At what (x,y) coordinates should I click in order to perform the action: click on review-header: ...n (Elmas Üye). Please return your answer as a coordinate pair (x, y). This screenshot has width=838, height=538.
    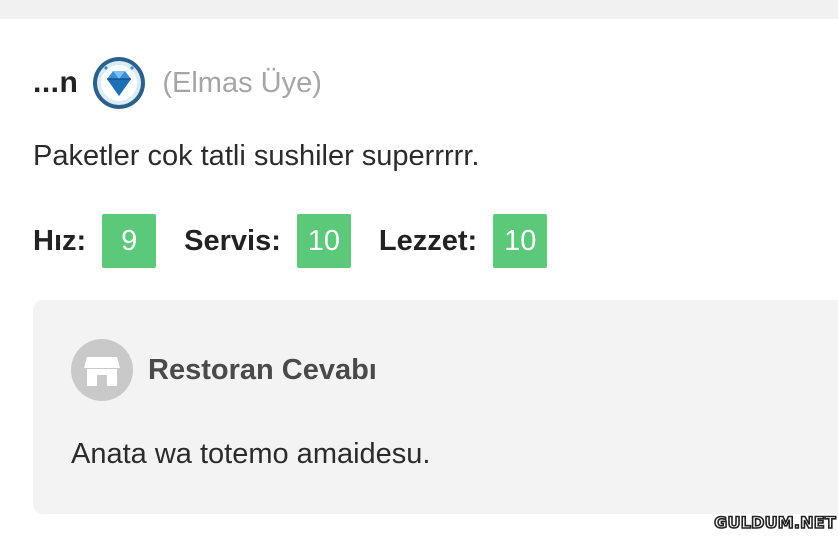
    Looking at the image, I should click on (177, 83).